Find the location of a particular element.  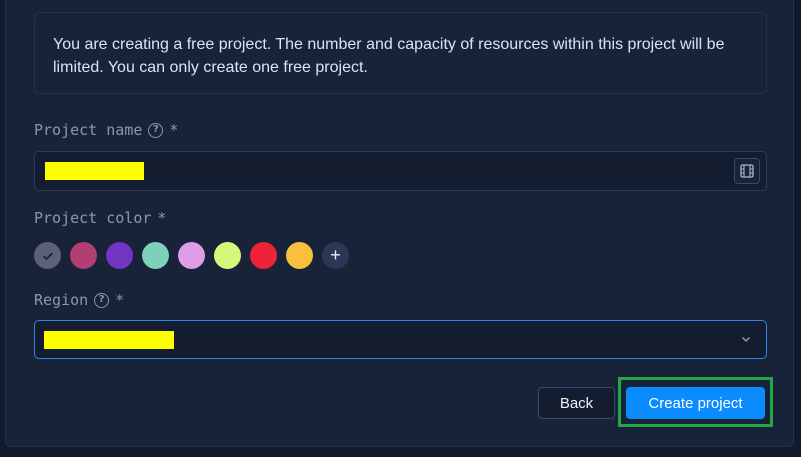

project-name-label: Project name ? * is located at coordinates (106, 130).